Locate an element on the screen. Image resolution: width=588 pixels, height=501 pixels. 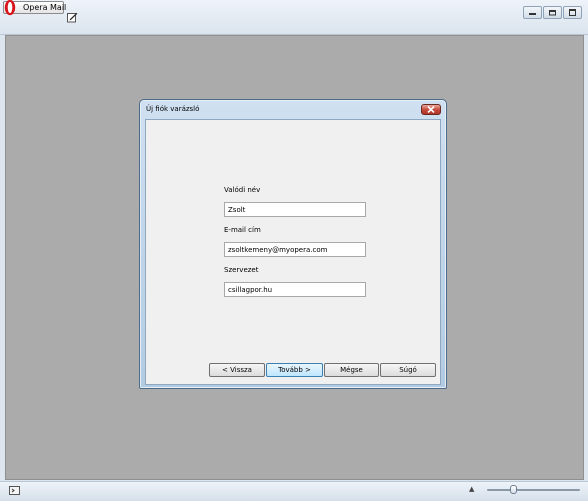
restore-button is located at coordinates (552, 12).